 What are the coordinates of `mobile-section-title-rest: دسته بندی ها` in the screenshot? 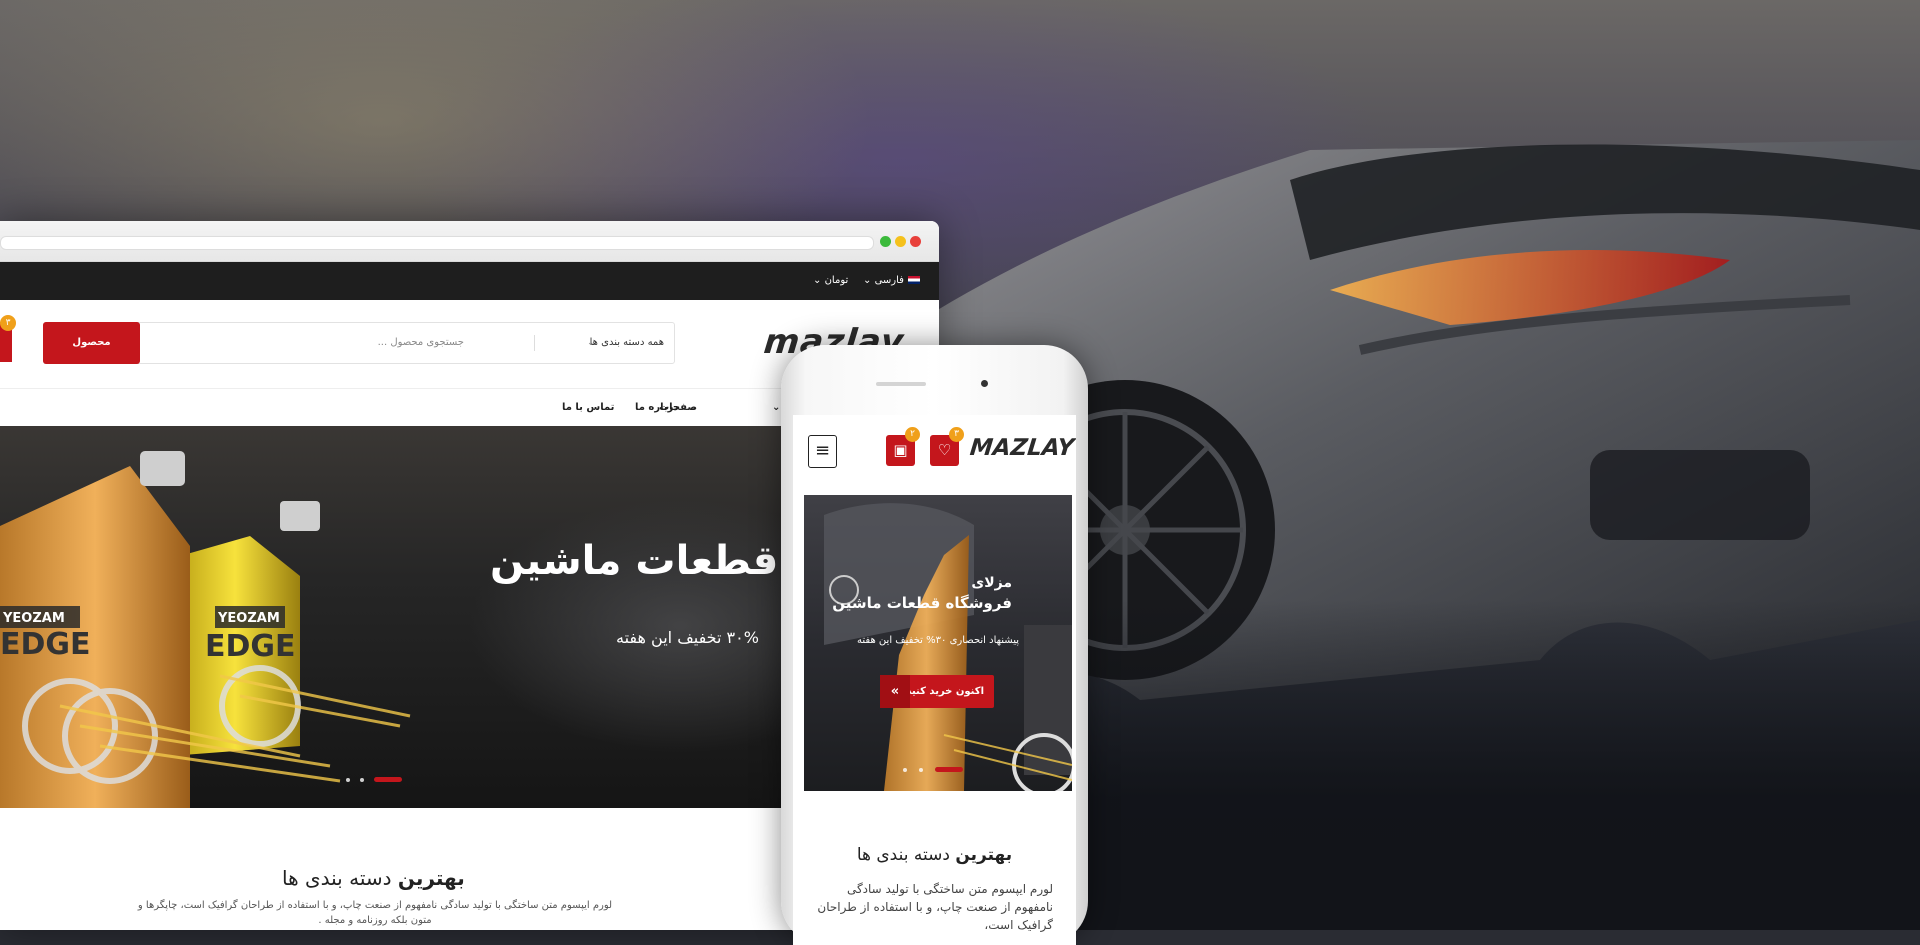 It's located at (906, 855).